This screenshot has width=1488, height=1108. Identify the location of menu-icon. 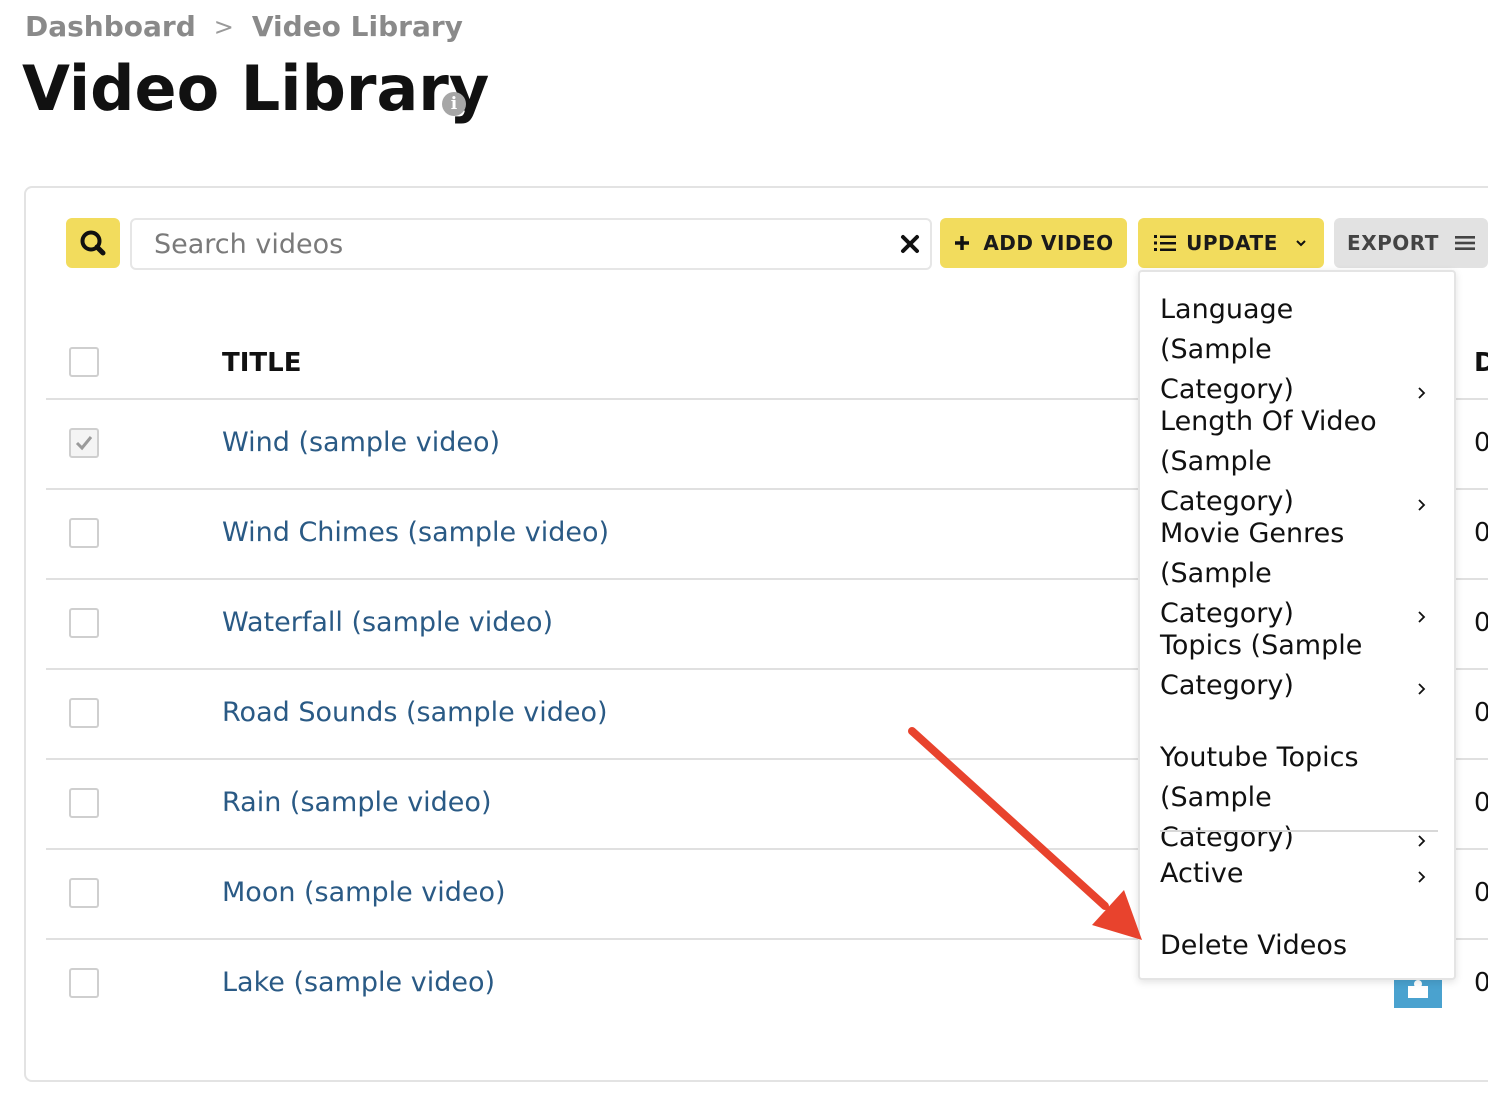
(1464, 243).